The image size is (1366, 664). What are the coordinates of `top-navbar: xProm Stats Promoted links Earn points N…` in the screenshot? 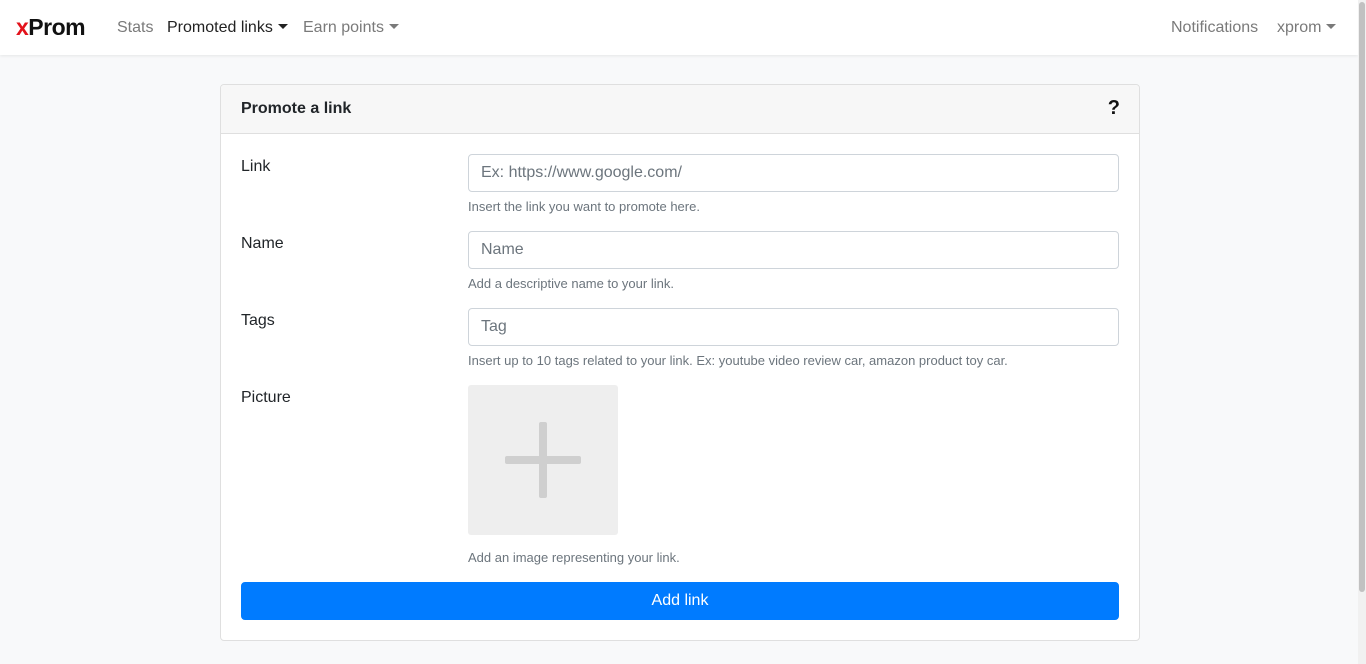 It's located at (679, 27).